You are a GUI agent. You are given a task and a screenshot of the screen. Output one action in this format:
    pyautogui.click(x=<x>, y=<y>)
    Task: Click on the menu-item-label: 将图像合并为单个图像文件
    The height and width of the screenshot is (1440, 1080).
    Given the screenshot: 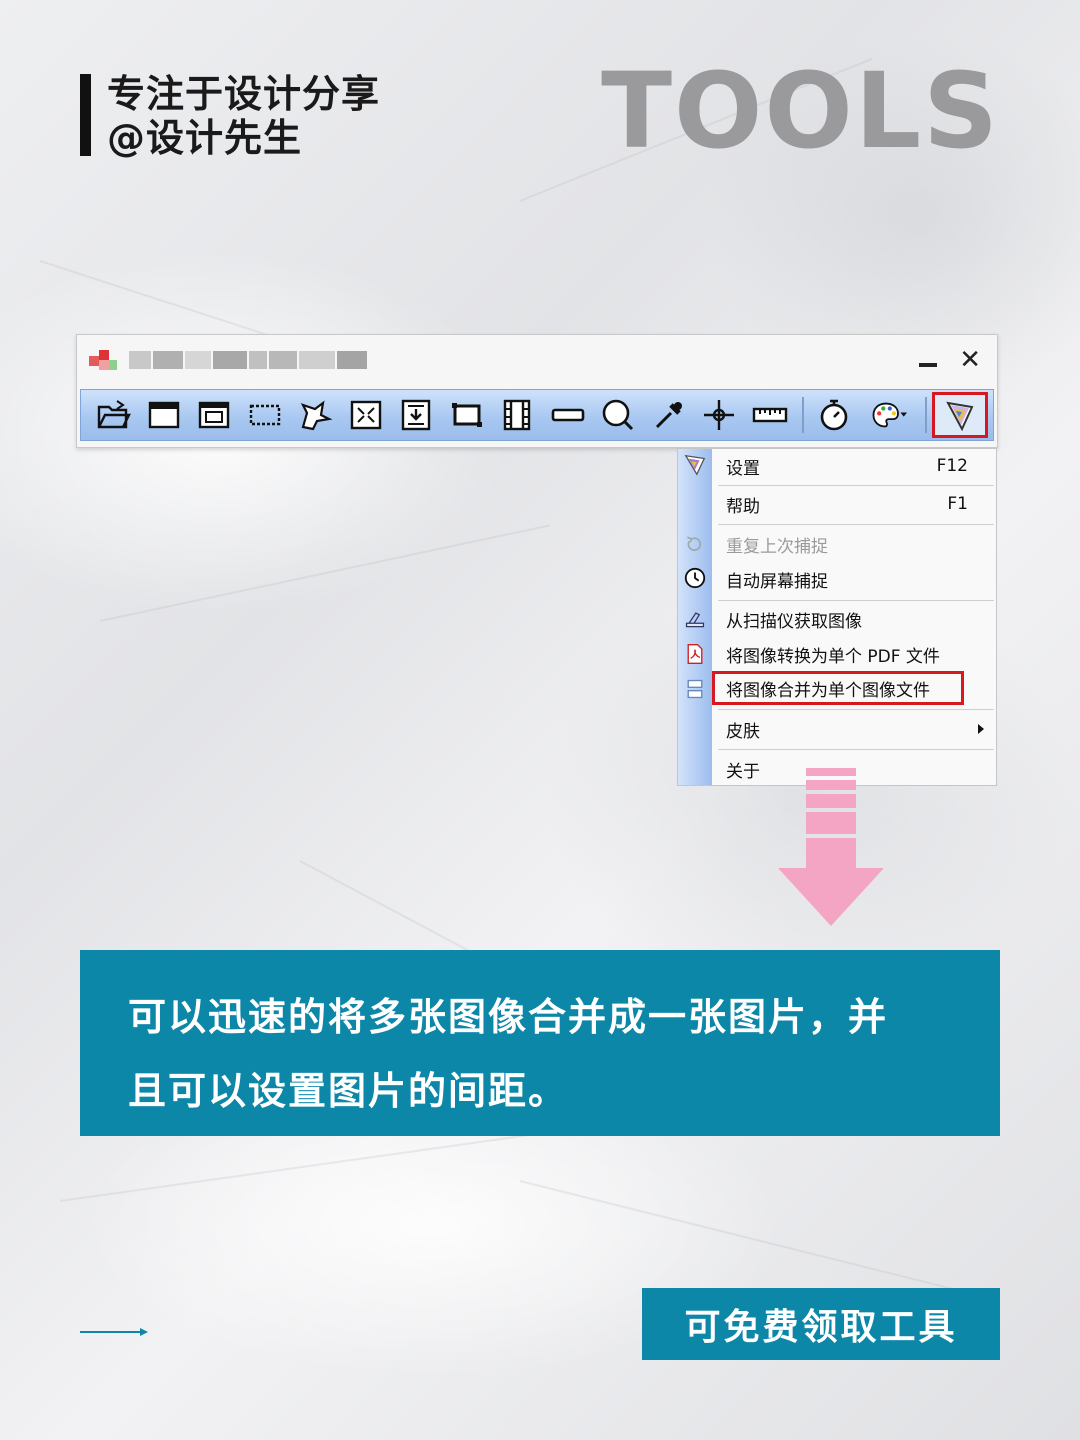 What is the action you would take?
    pyautogui.click(x=828, y=690)
    